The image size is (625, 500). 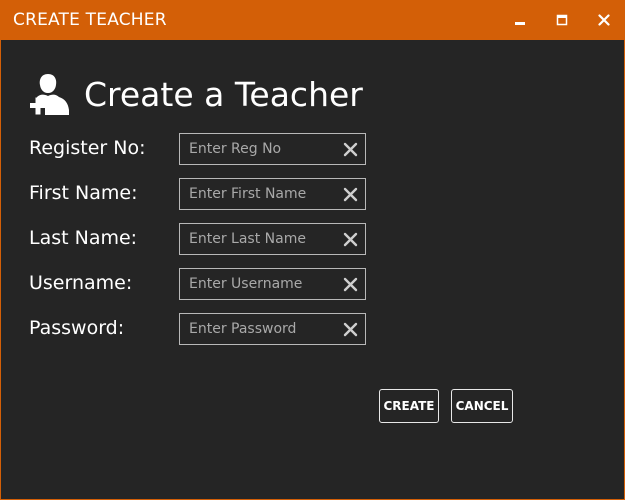 I want to click on password-row: Password:, so click(x=199, y=329).